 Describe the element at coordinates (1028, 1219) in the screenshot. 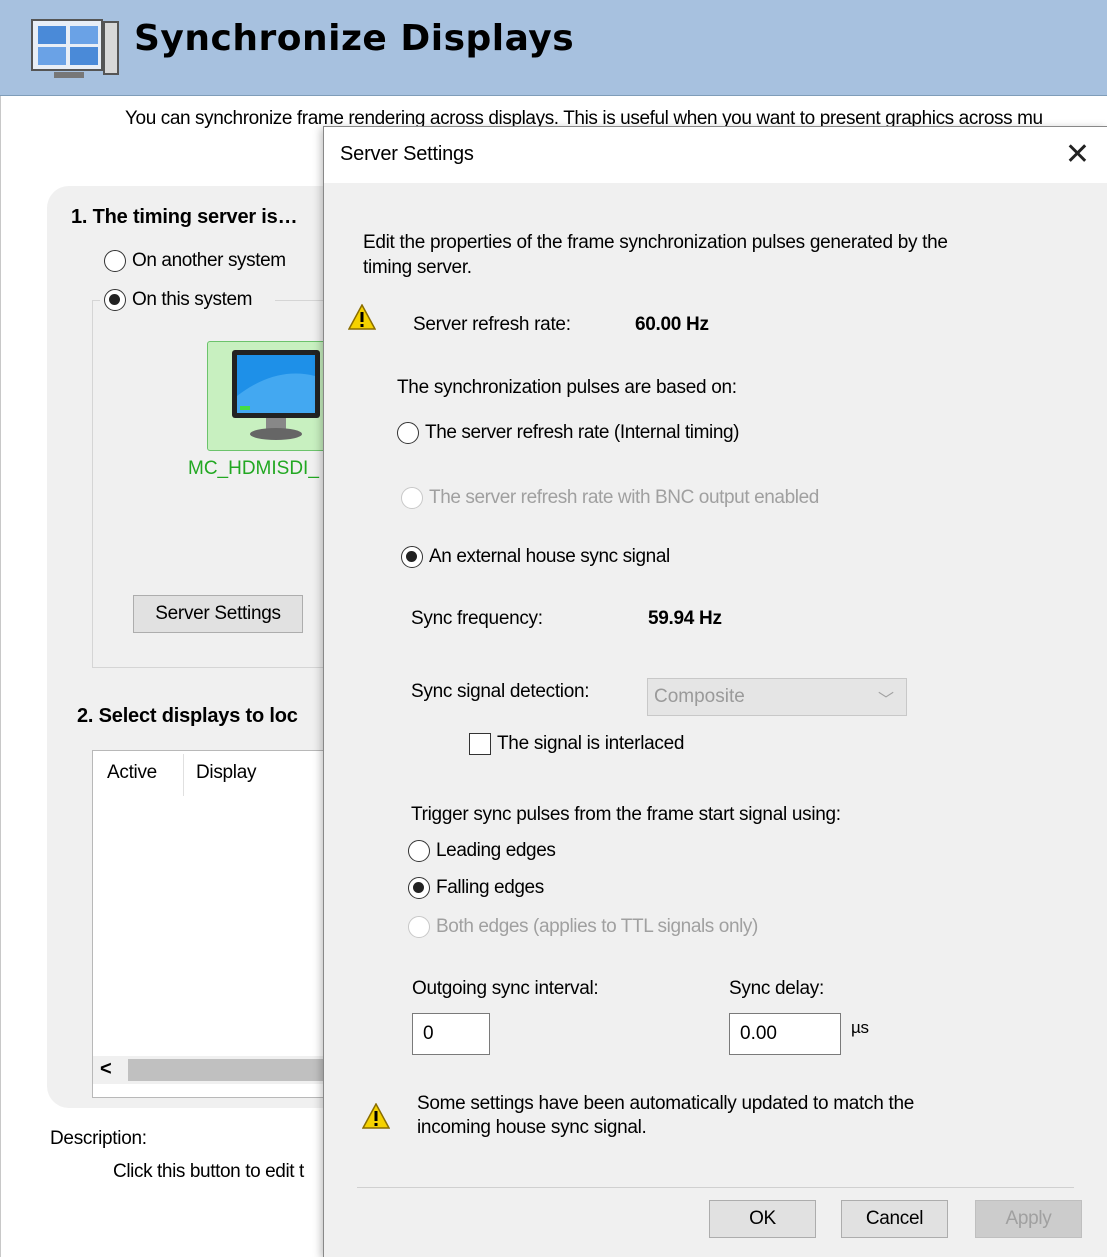

I see `apply-button: Apply` at that location.